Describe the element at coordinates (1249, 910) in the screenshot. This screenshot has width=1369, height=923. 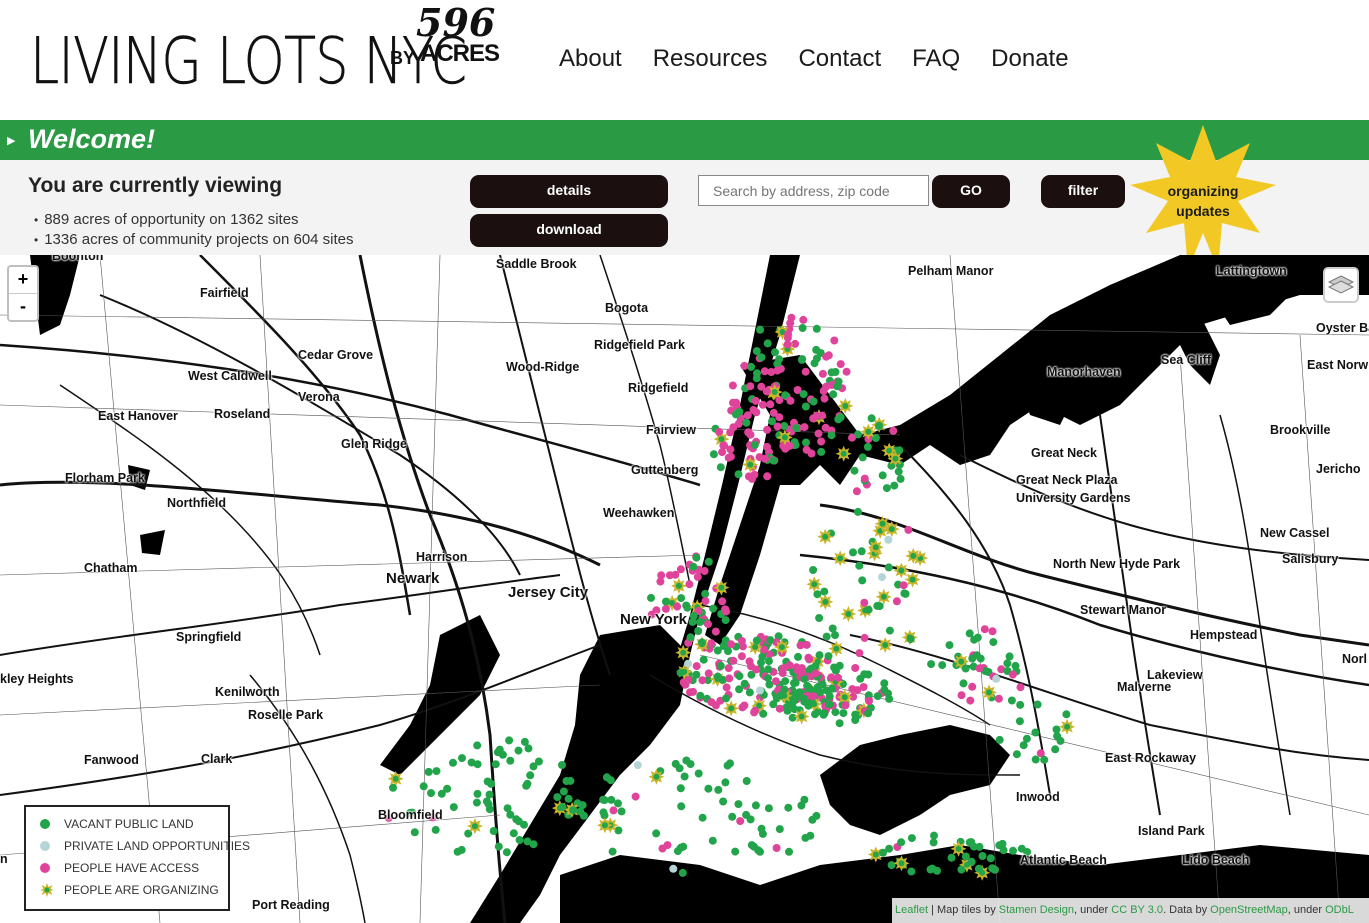
I see `osm-link: OpenStreetMap` at that location.